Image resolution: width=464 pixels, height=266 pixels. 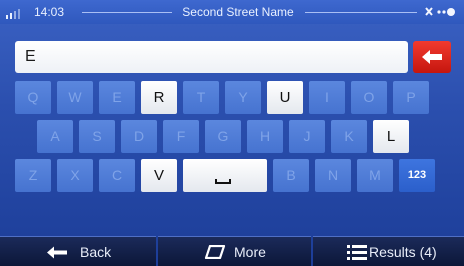 I want to click on bottom-bar: Back More Results (4), so click(x=232, y=251).